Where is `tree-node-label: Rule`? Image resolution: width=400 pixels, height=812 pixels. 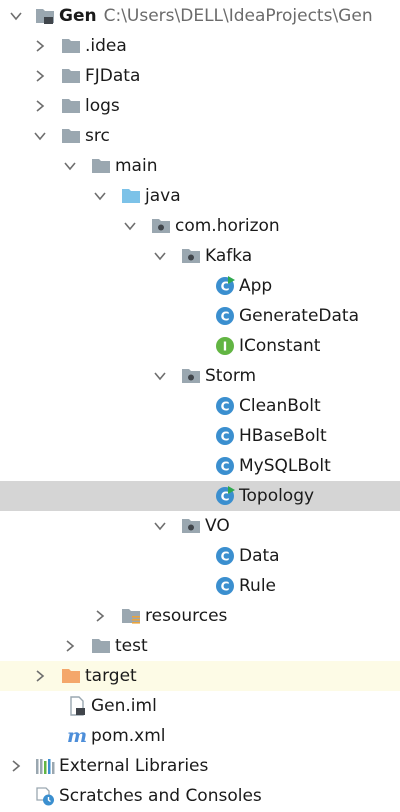
tree-node-label: Rule is located at coordinates (258, 586).